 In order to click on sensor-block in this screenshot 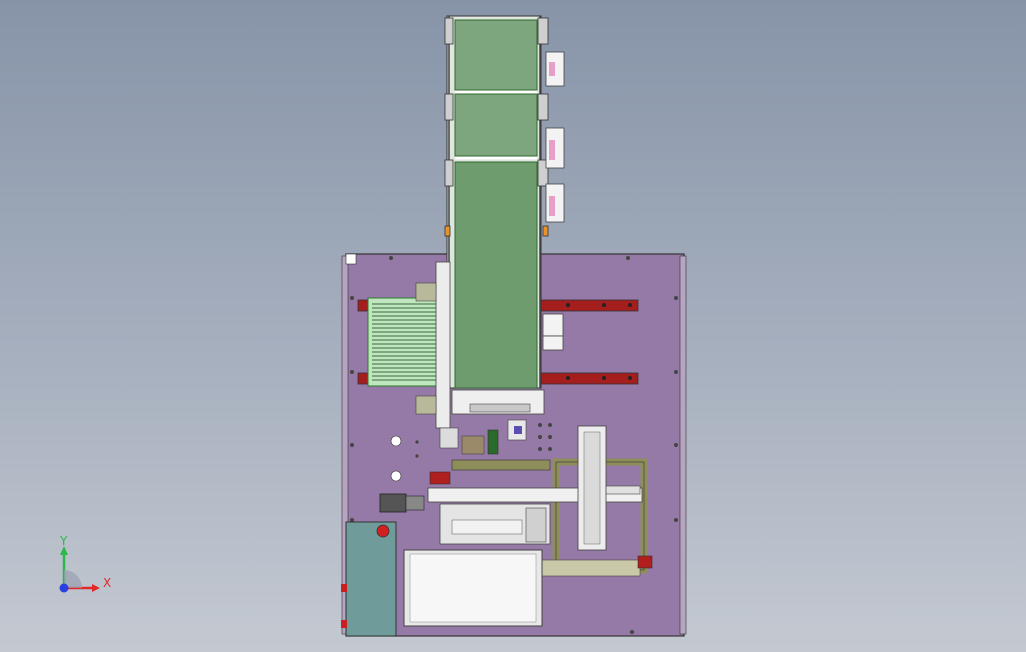, I will do `click(553, 332)`.